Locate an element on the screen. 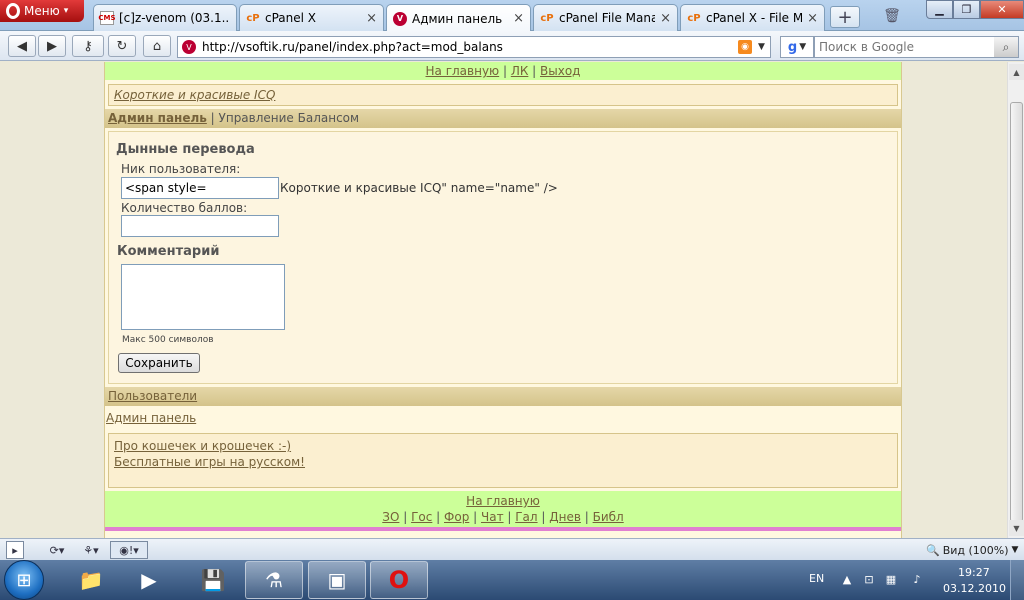 This screenshot has width=1024, height=600. scroll-down-icon: ▼ is located at coordinates (1016, 528).